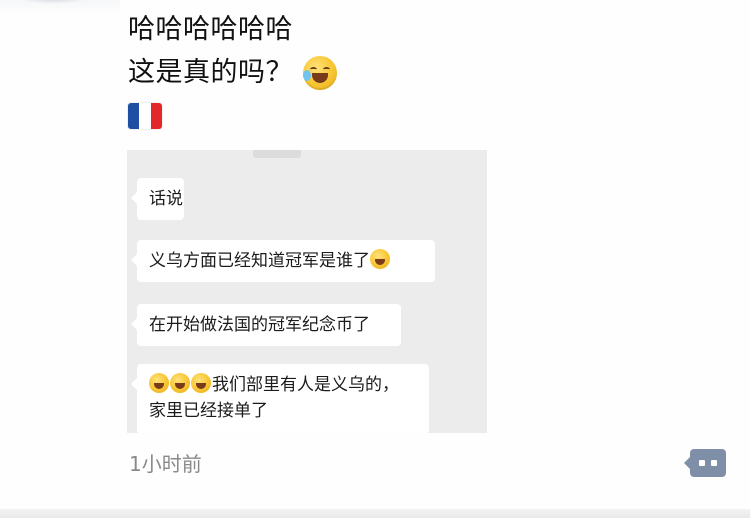 The height and width of the screenshot is (518, 750). I want to click on laughing-crying-face-icon, so click(320, 72).